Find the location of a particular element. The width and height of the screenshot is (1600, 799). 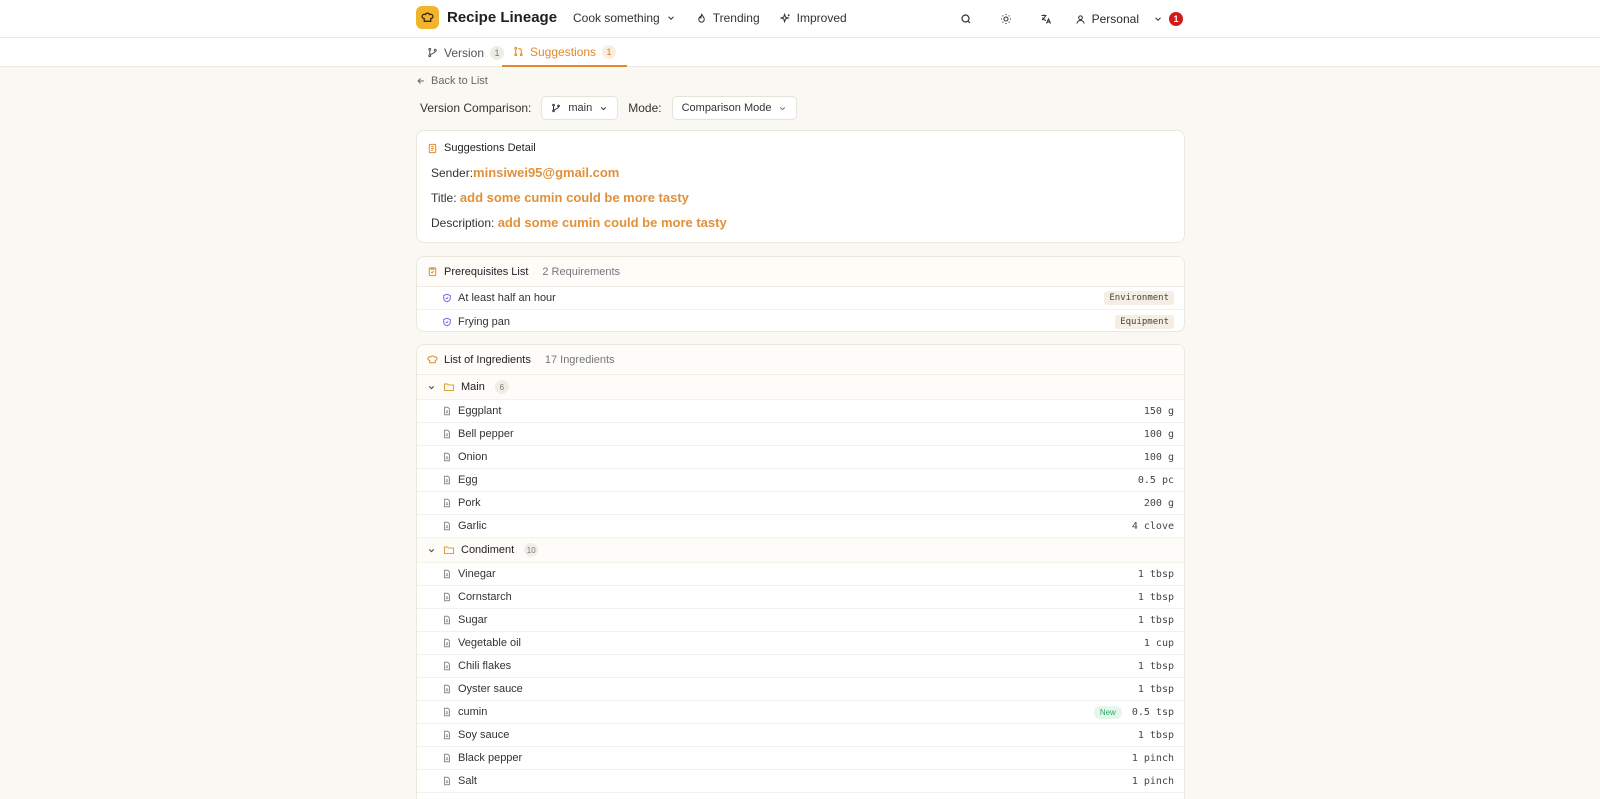

ingredient-row: Oyster sauce 1 tbsp is located at coordinates (800, 689).